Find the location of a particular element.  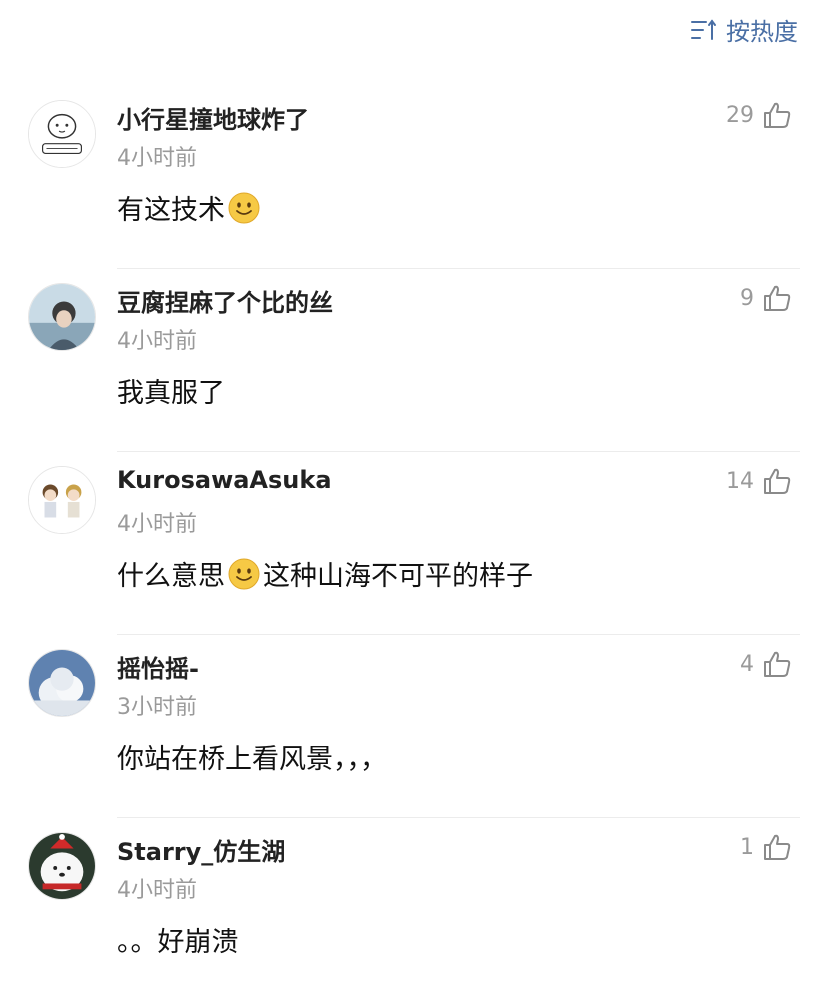

user-name: 摇怡摇- is located at coordinates (158, 666).